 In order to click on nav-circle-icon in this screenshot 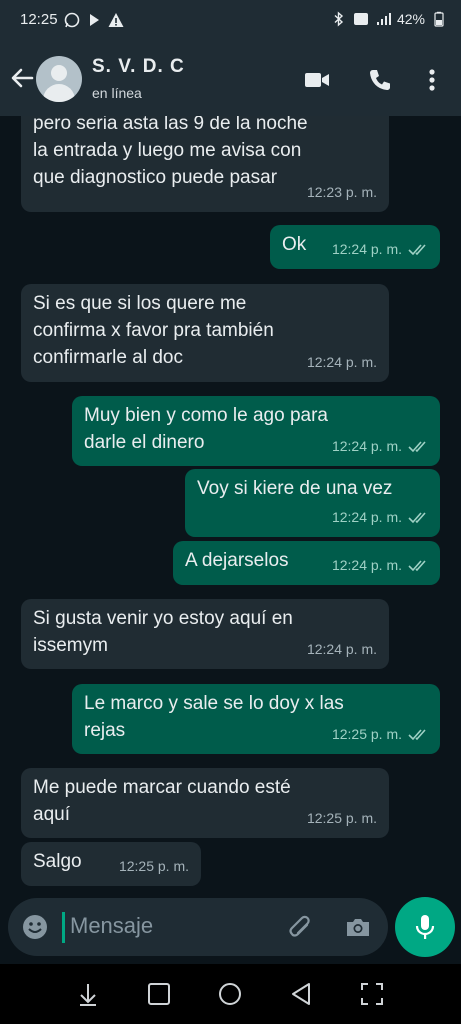, I will do `click(230, 994)`.